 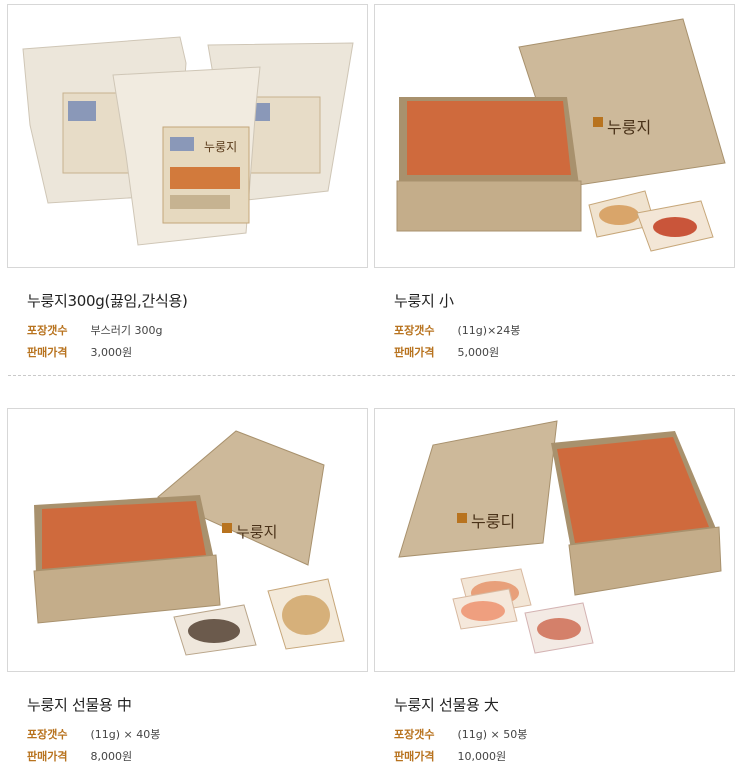 I want to click on price-row-1: 판매가격 3,000원, so click(x=197, y=353).